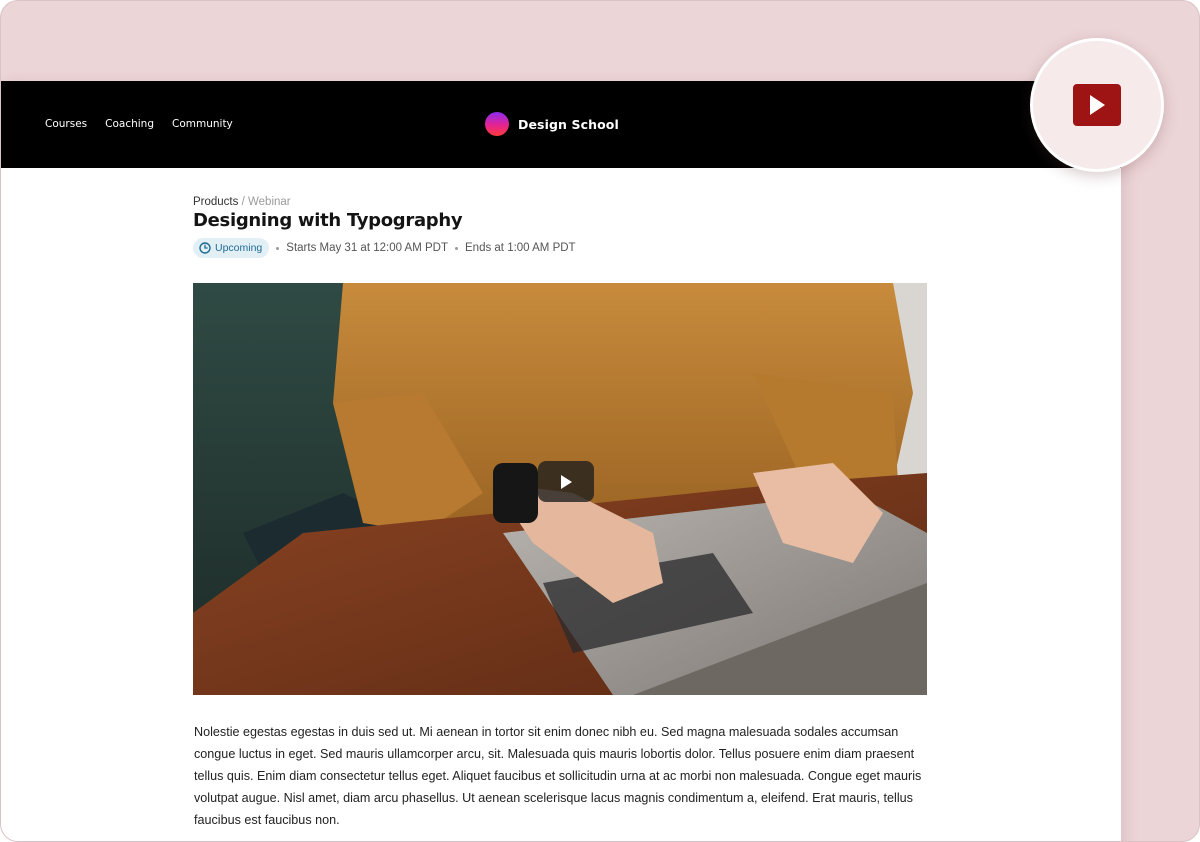  What do you see at coordinates (520, 248) in the screenshot?
I see `event-end: Ends at 1:00 AM PDT` at bounding box center [520, 248].